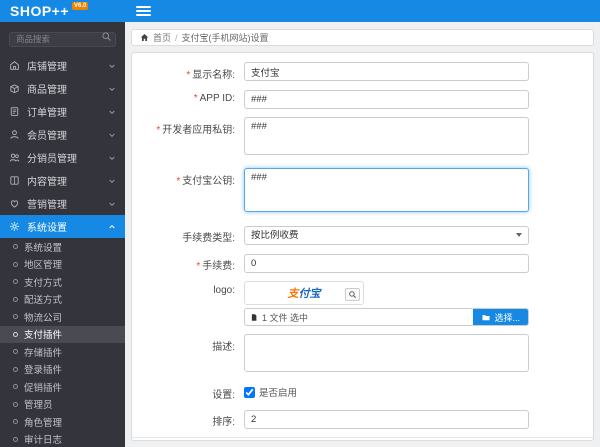 Image resolution: width=600 pixels, height=447 pixels. I want to click on orders-icon, so click(15, 111).